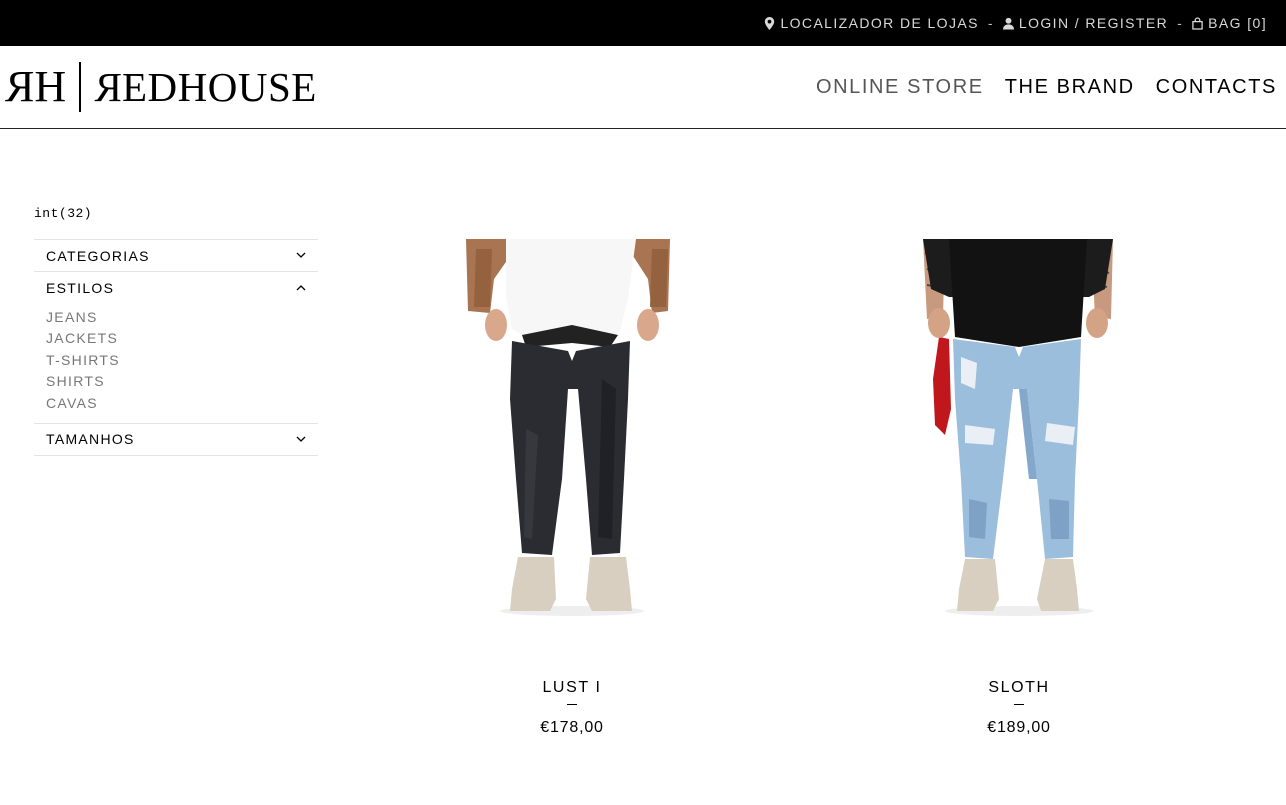  I want to click on logo-monogram: RH, so click(37, 86).